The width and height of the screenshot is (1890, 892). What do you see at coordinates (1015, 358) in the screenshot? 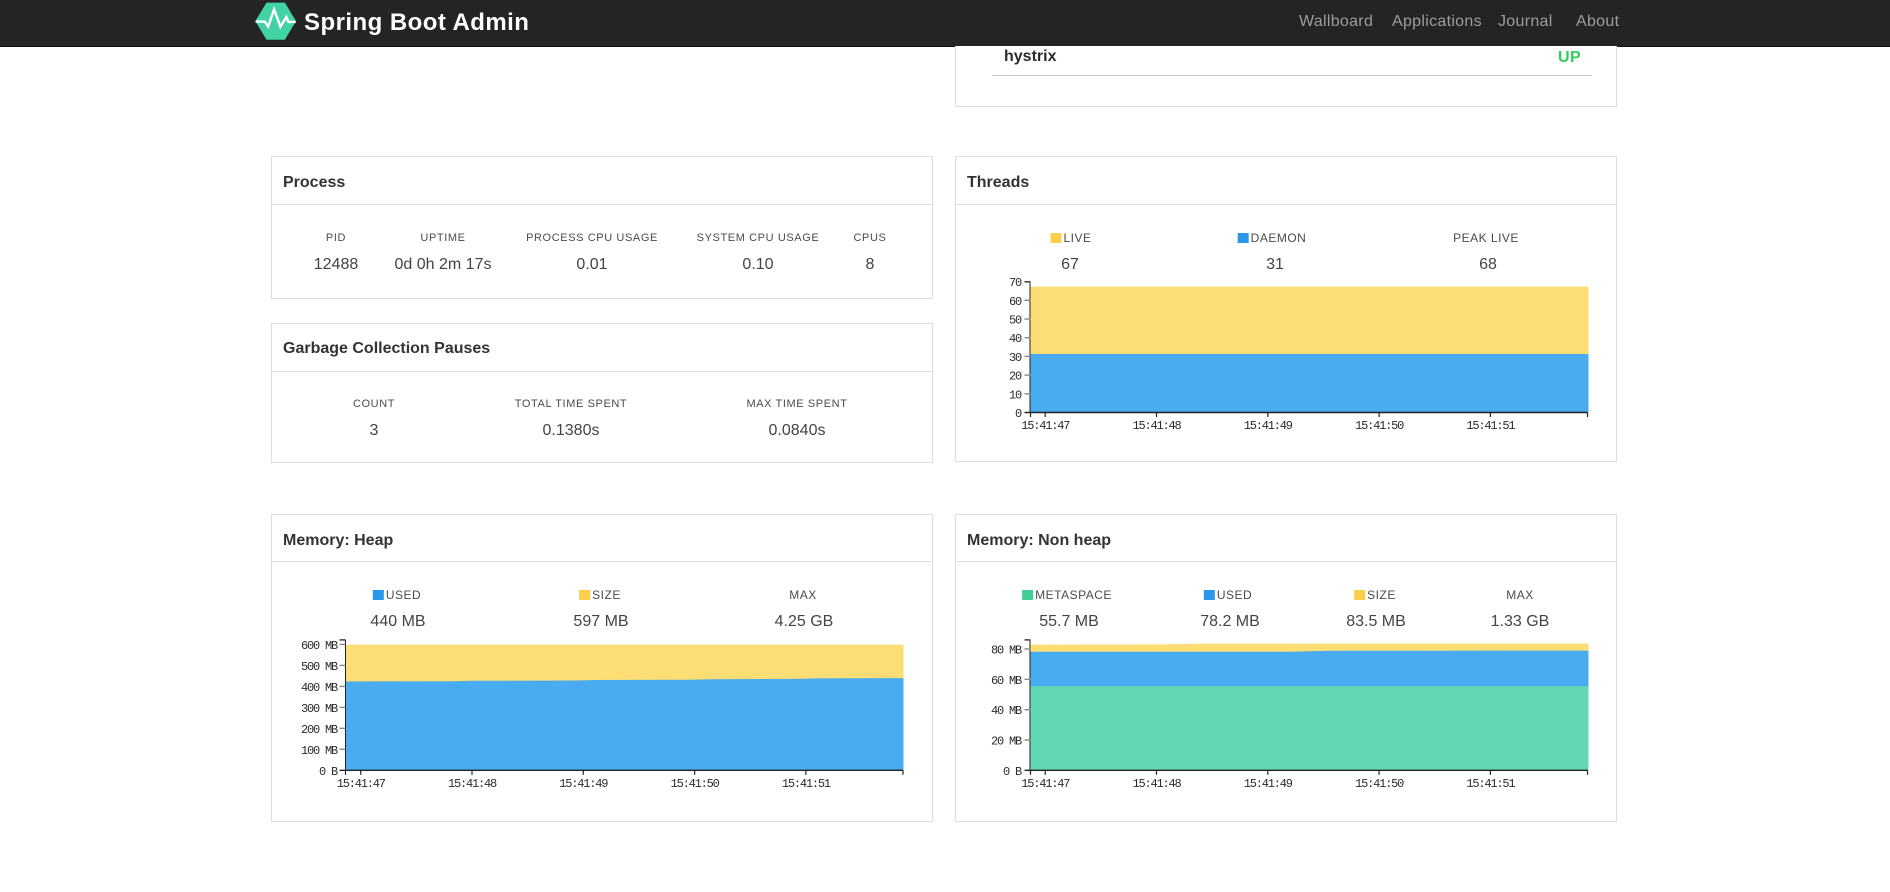
I see `svg-text: 30` at bounding box center [1015, 358].